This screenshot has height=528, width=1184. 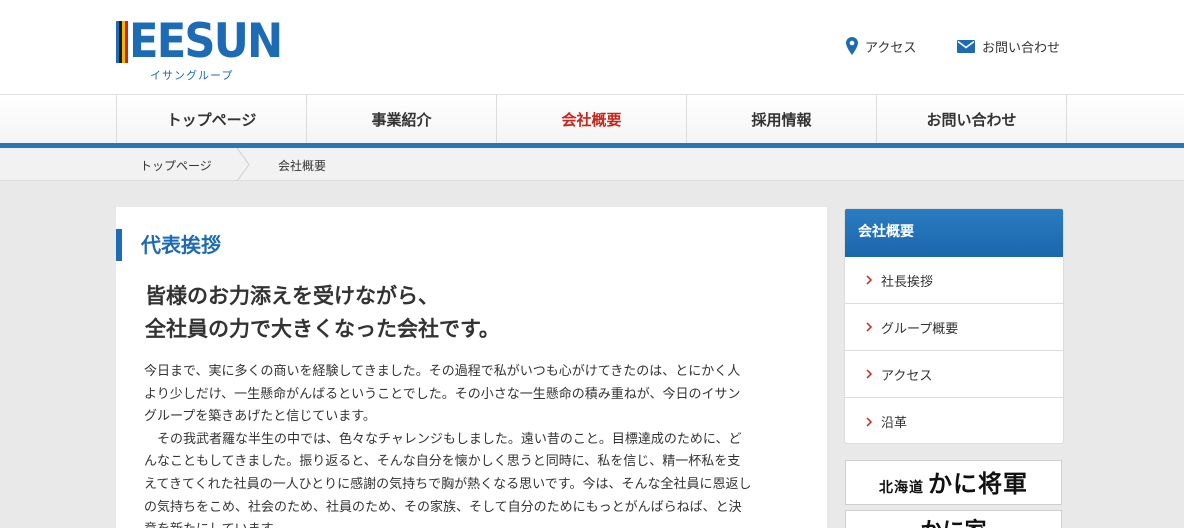 I want to click on breadcrumb: トップページ 会社概要, so click(x=592, y=164).